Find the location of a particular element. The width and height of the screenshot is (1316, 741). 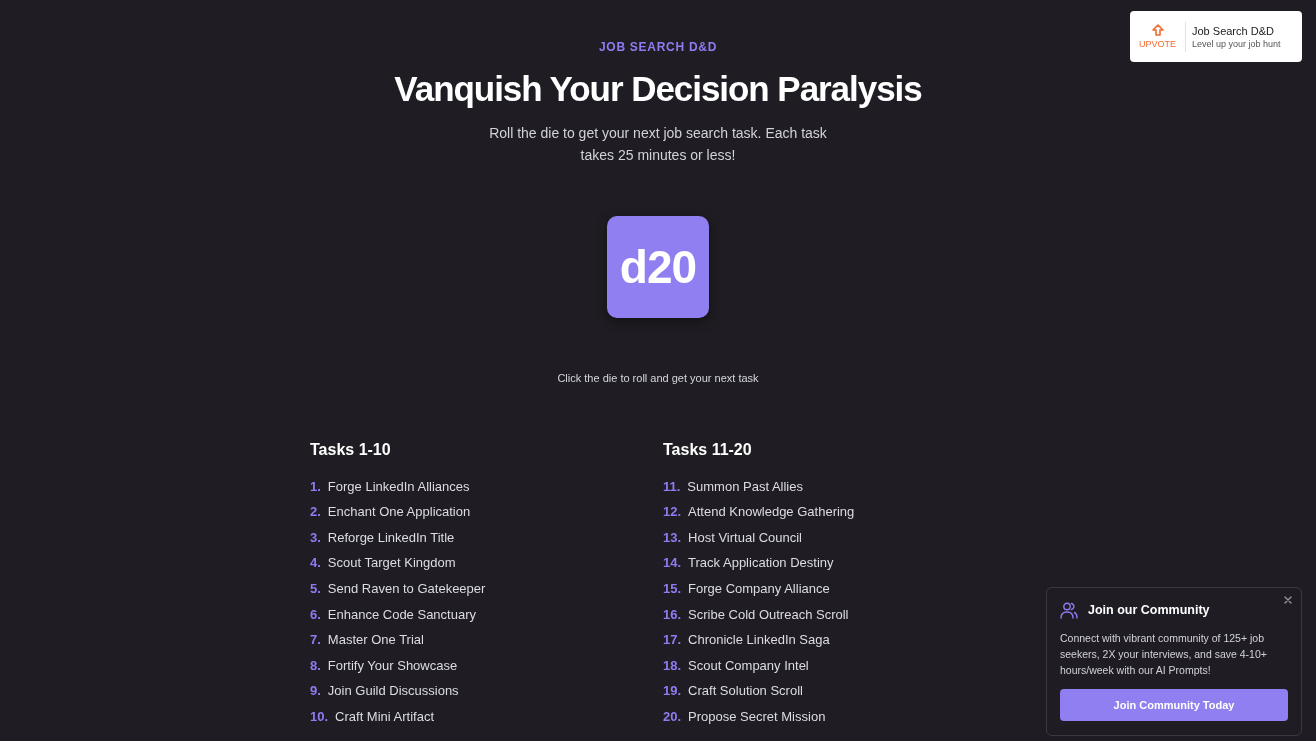

page-subtitle: Roll the die to get your next job search task. Each task takes 25 minutes or less! is located at coordinates (658, 144).